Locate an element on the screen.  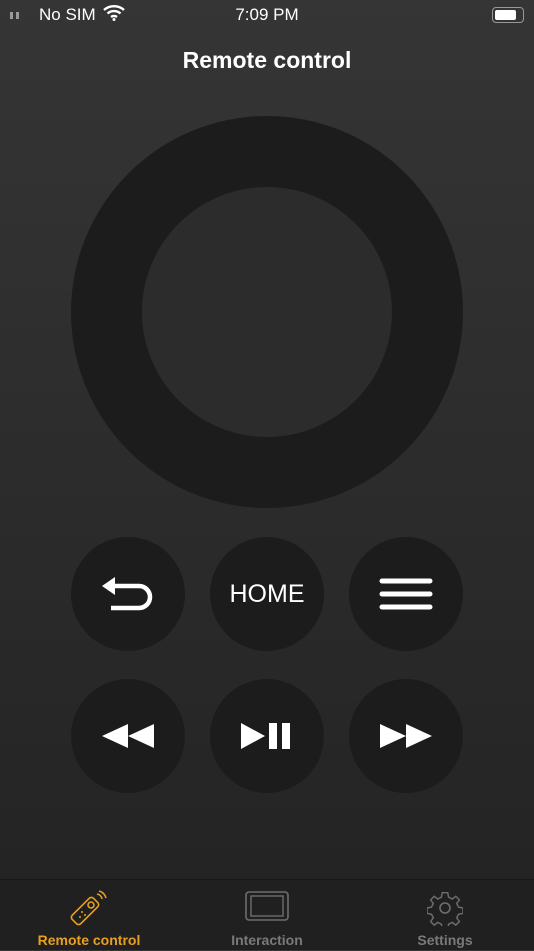
tab-settings: Settings is located at coordinates (445, 915).